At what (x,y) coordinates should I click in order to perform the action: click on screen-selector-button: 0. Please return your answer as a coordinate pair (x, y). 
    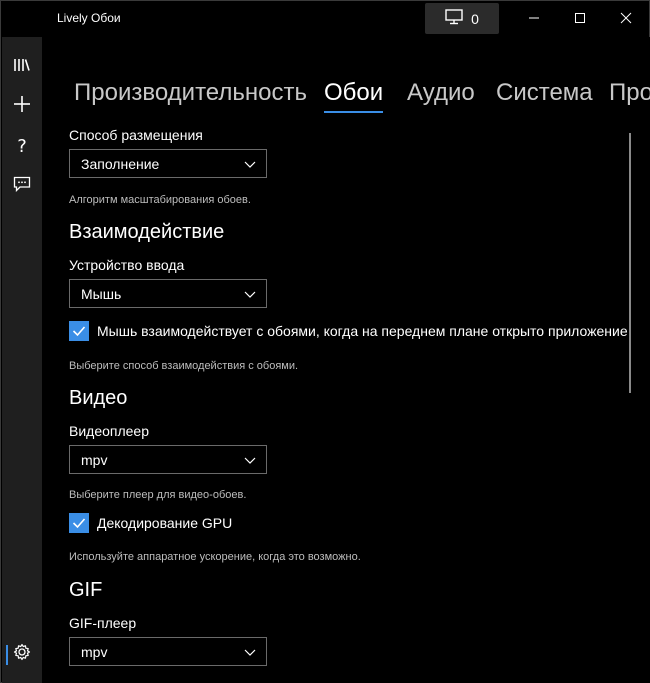
    Looking at the image, I should click on (462, 18).